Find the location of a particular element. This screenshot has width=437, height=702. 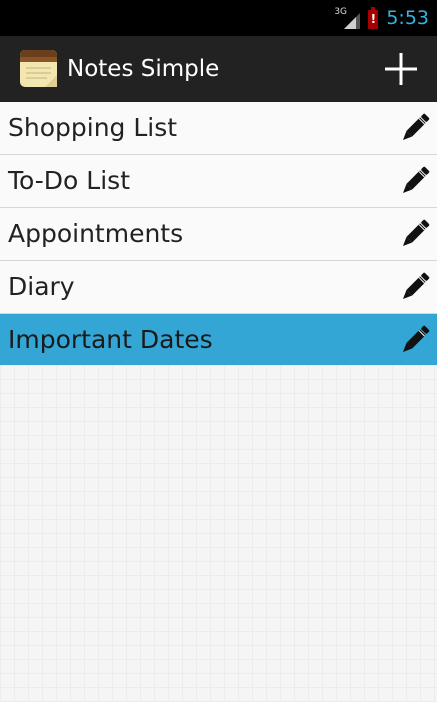

note-title: Important Dates is located at coordinates (110, 339).